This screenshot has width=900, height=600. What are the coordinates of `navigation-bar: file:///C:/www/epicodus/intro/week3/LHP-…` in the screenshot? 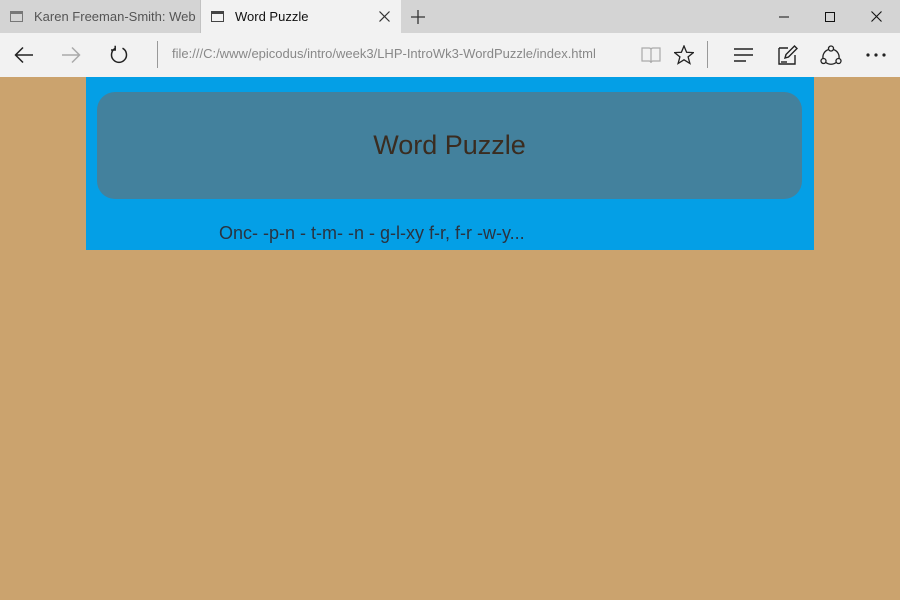 It's located at (450, 55).